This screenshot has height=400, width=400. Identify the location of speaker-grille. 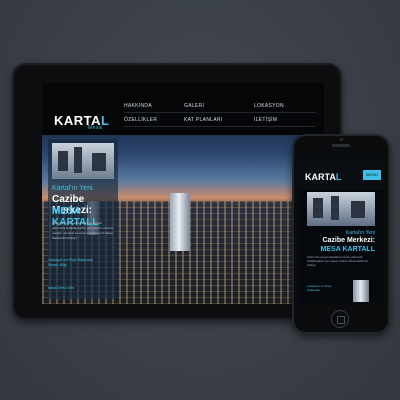
(341, 145).